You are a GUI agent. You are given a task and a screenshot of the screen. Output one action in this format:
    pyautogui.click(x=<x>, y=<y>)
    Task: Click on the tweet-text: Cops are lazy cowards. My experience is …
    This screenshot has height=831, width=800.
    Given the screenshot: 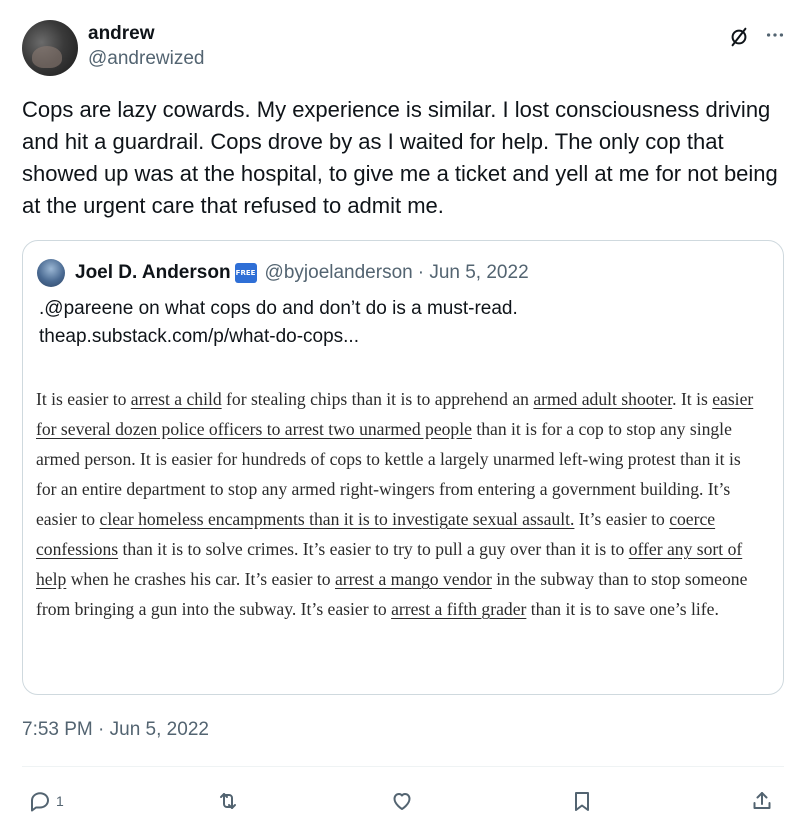 What is the action you would take?
    pyautogui.click(x=400, y=157)
    